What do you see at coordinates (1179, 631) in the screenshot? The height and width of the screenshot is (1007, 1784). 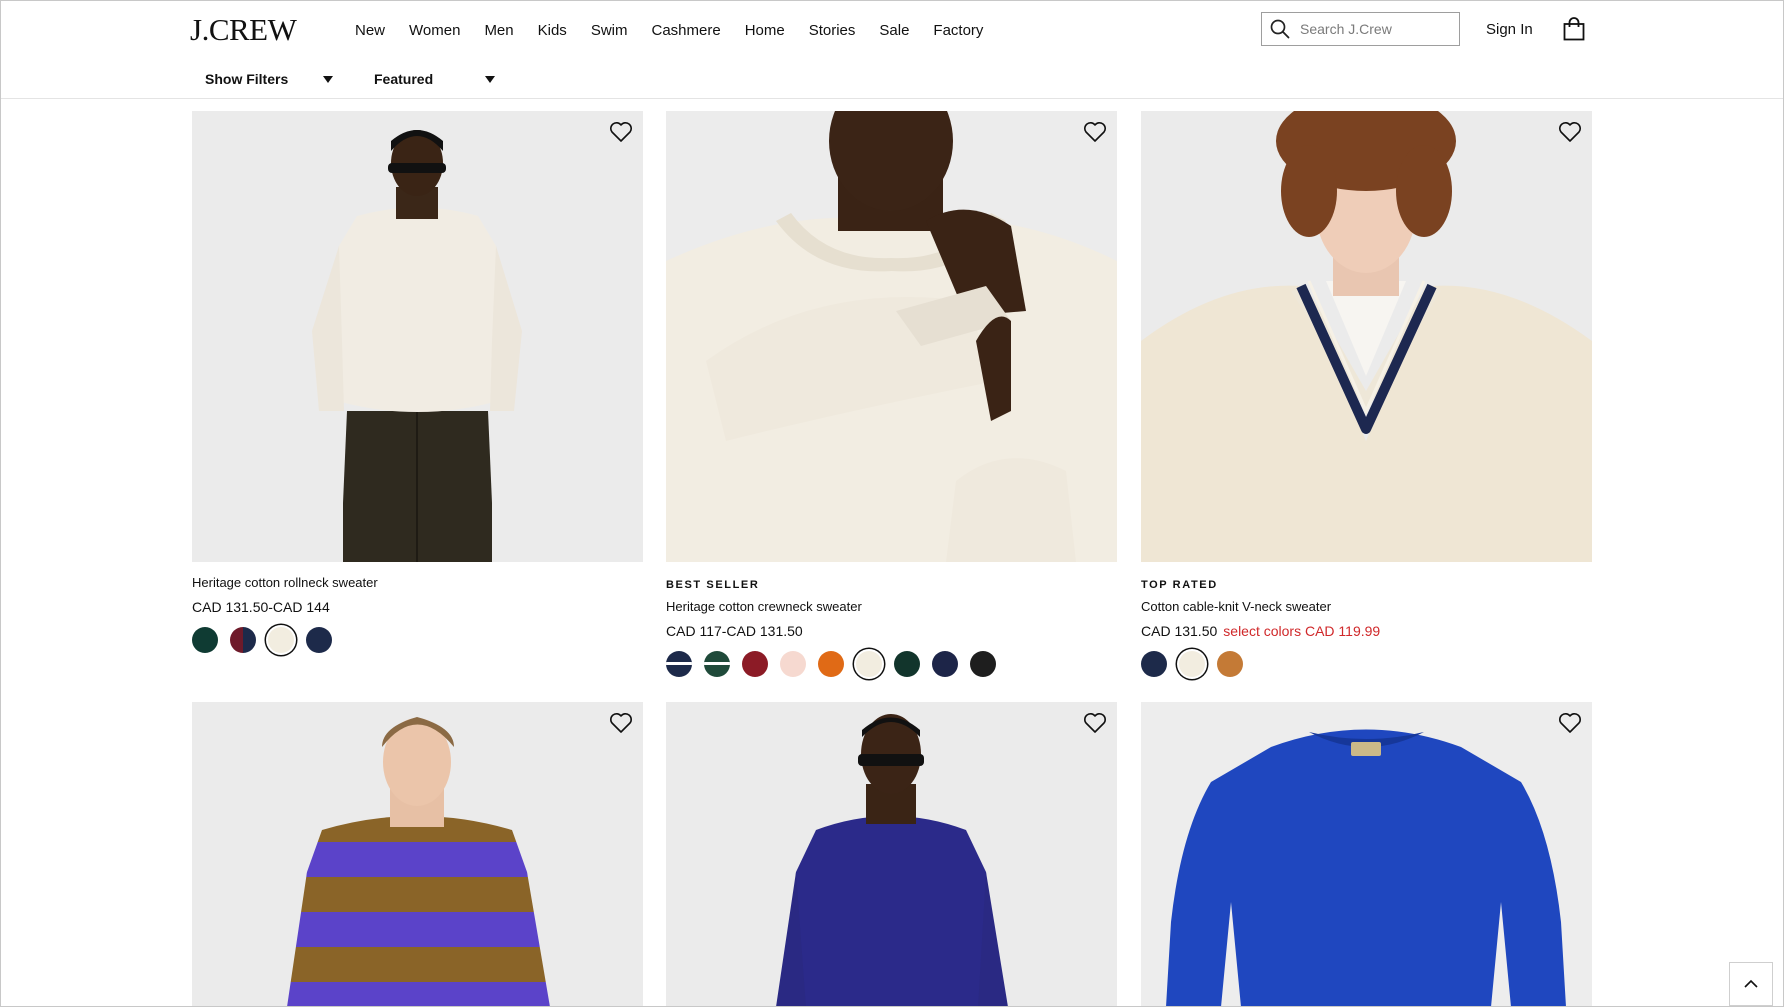 I see `price-regular: CAD 131.50` at bounding box center [1179, 631].